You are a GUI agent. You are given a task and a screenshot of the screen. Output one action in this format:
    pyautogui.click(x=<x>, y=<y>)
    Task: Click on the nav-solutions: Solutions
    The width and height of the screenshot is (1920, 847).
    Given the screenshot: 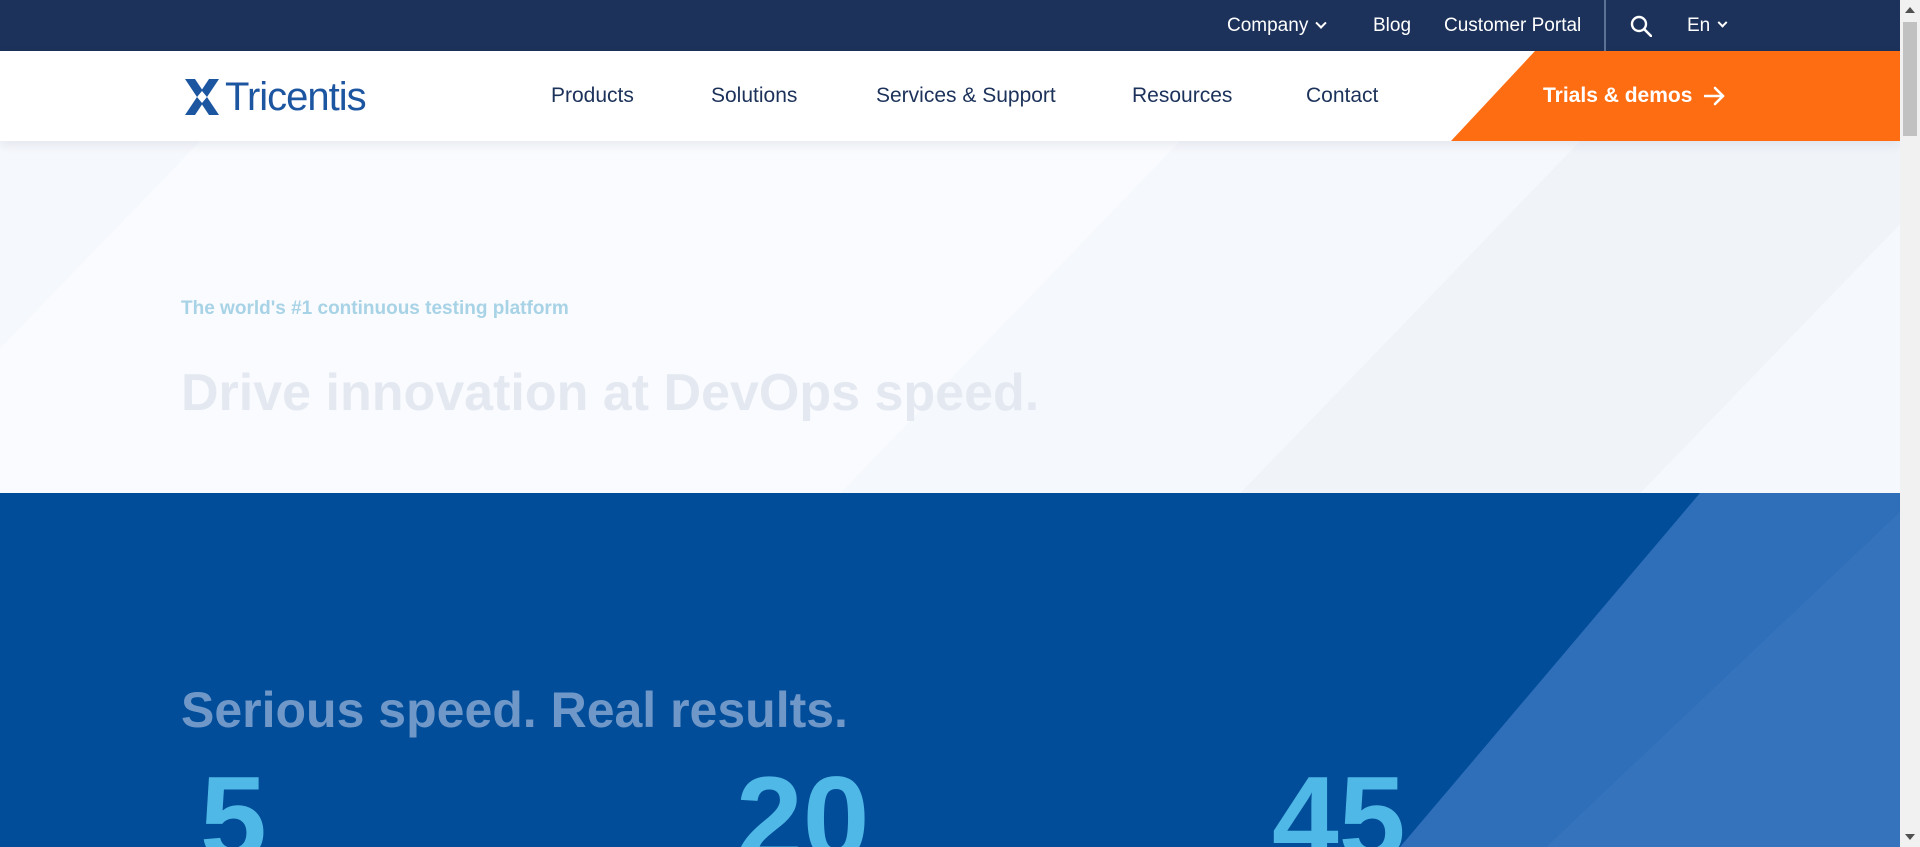 What is the action you would take?
    pyautogui.click(x=754, y=96)
    